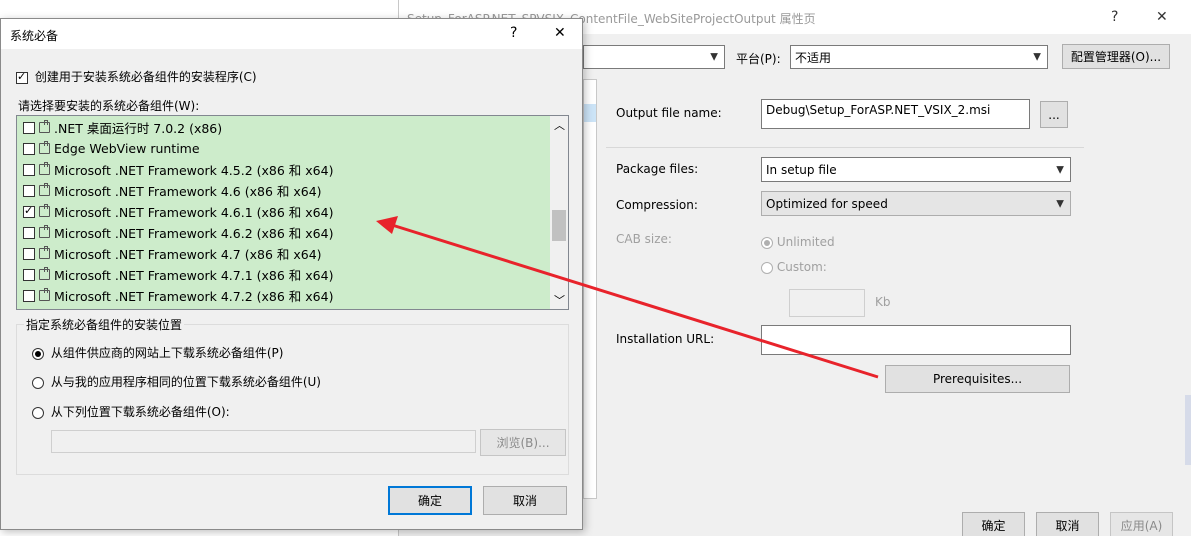 The width and height of the screenshot is (1191, 536). I want to click on list-item-label: Microsoft .NET Framework 4.6 (x86 和 x64), so click(188, 191).